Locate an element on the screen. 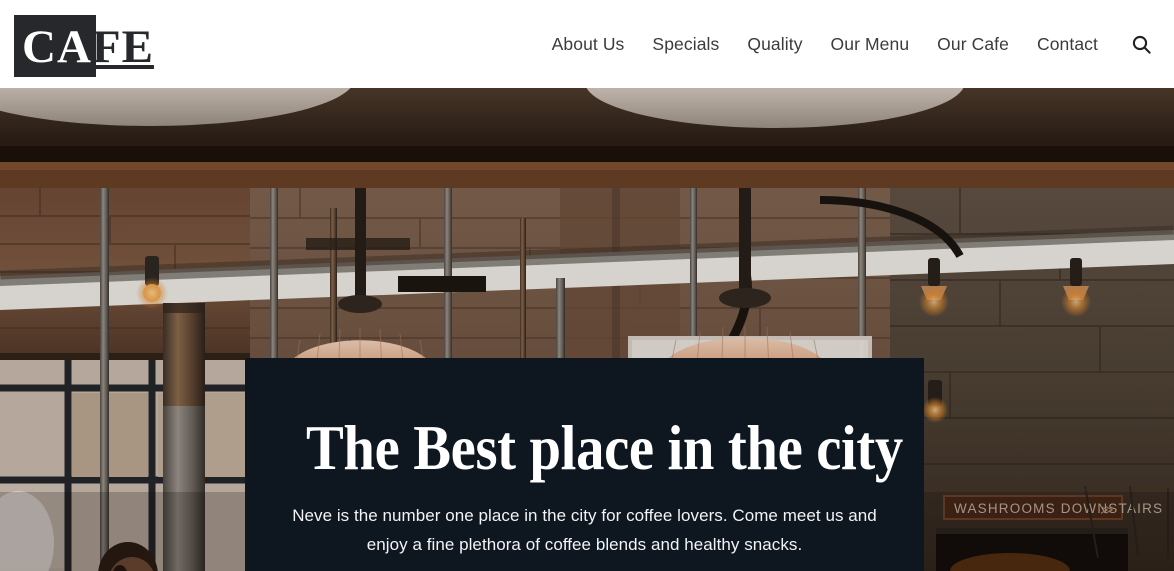  nav-item-specials: Specials is located at coordinates (685, 44).